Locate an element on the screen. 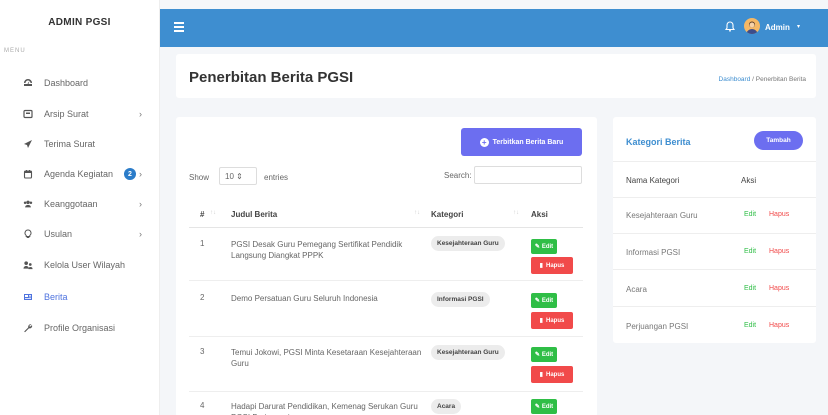  user-name: Admin is located at coordinates (777, 27).